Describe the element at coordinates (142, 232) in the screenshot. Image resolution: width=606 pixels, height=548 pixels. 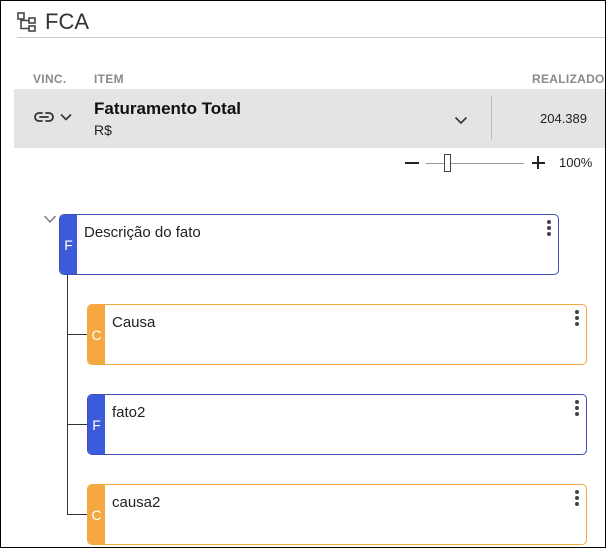
I see `card-label: Descrição do fato` at that location.